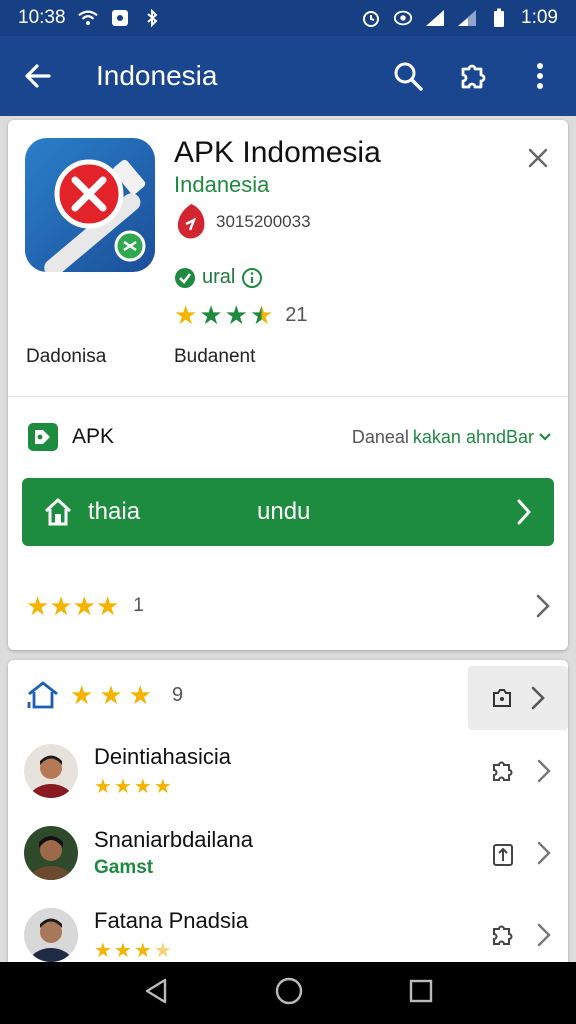 The width and height of the screenshot is (576, 1024). What do you see at coordinates (90, 205) in the screenshot?
I see `app-logo` at bounding box center [90, 205].